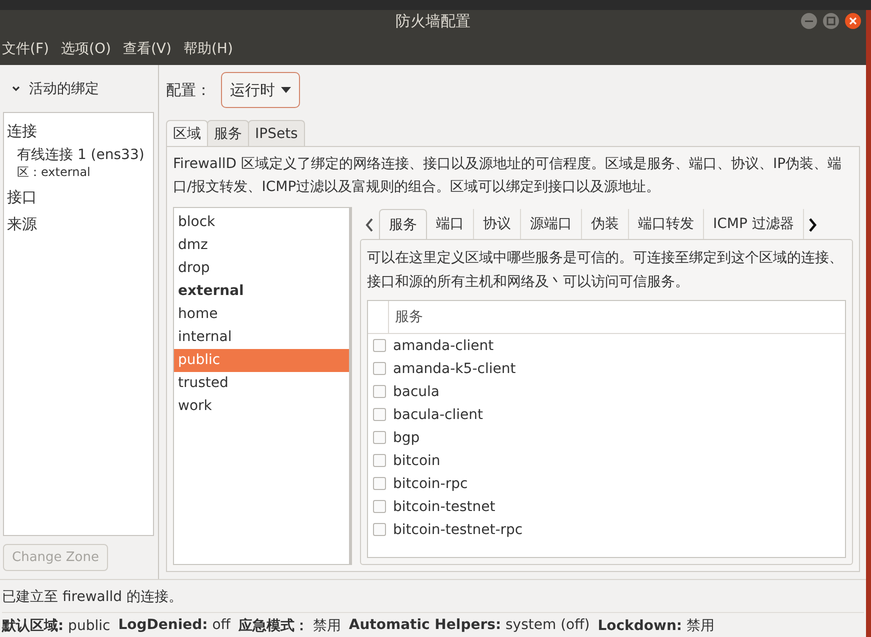  I want to click on tab: 端口, so click(450, 224).